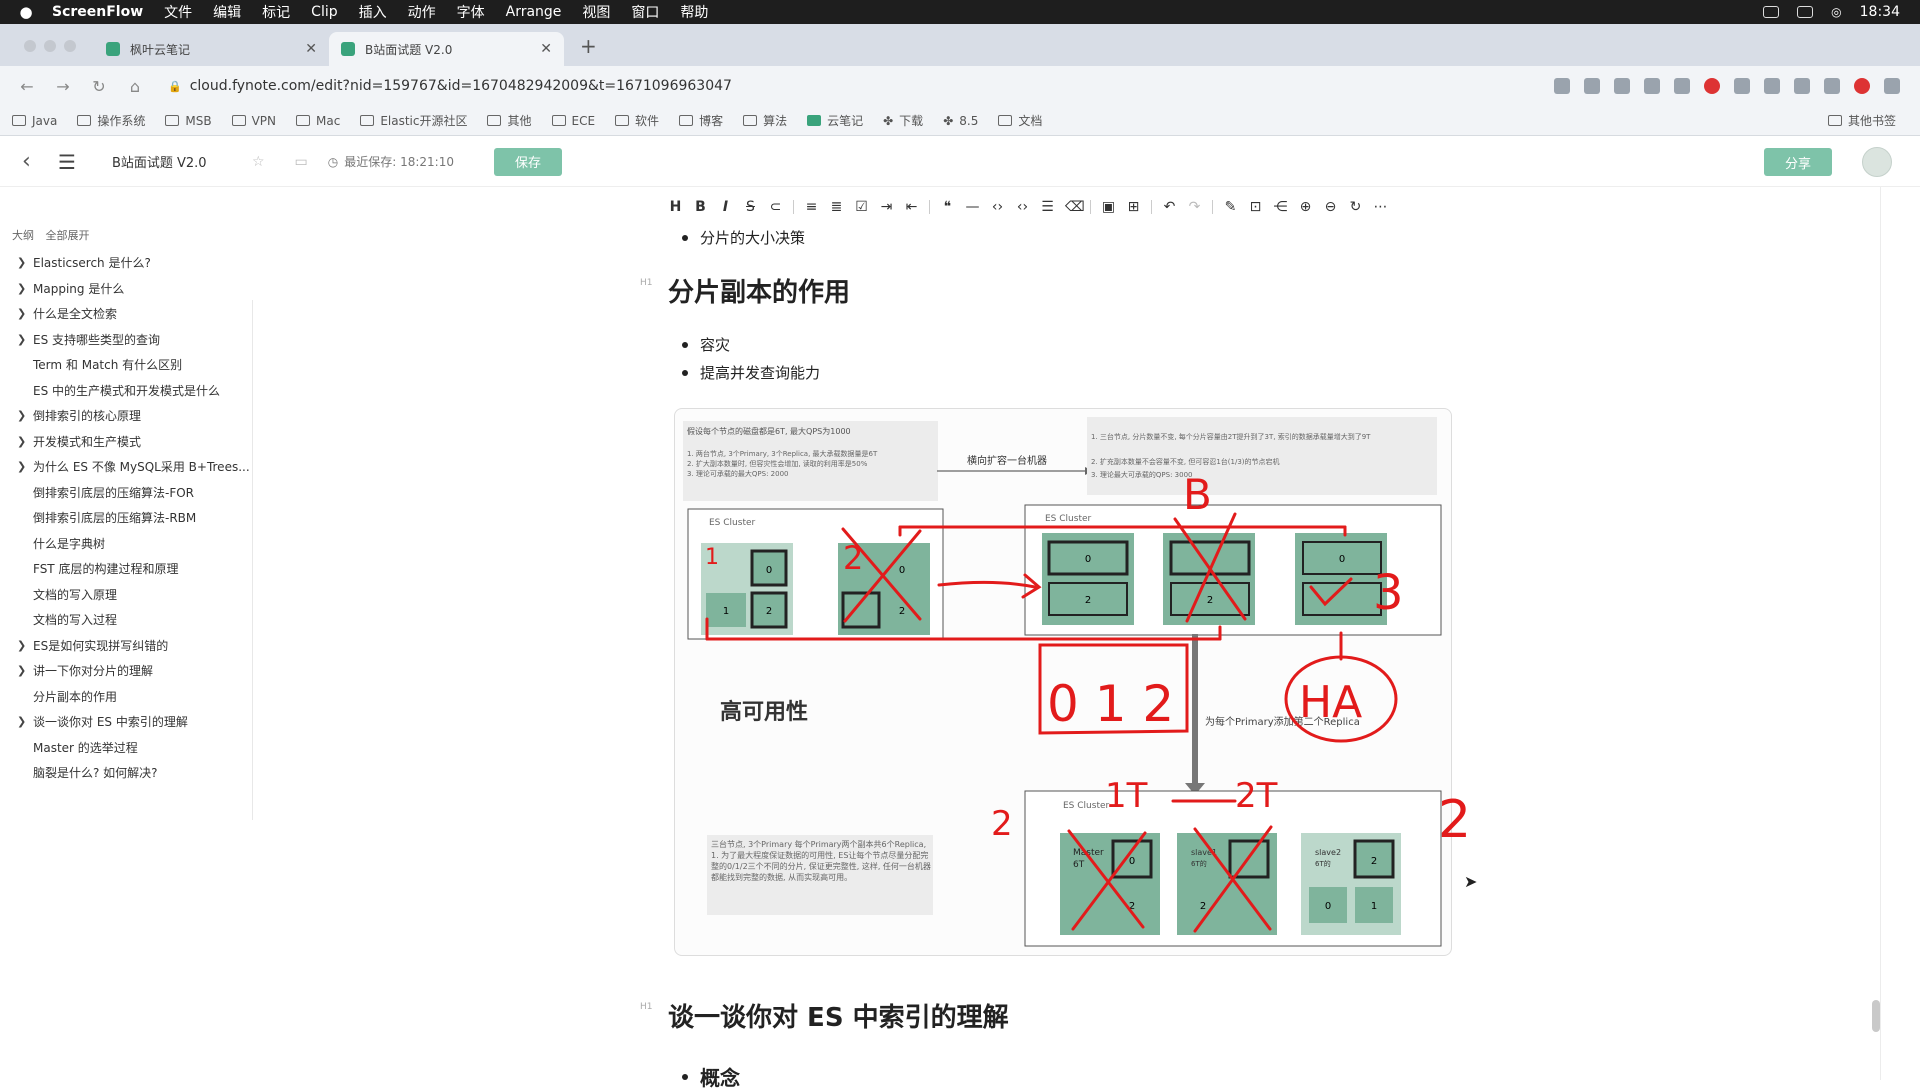 This screenshot has height=1091, width=1920. What do you see at coordinates (596, 12) in the screenshot?
I see `menu-item-view: 视图` at bounding box center [596, 12].